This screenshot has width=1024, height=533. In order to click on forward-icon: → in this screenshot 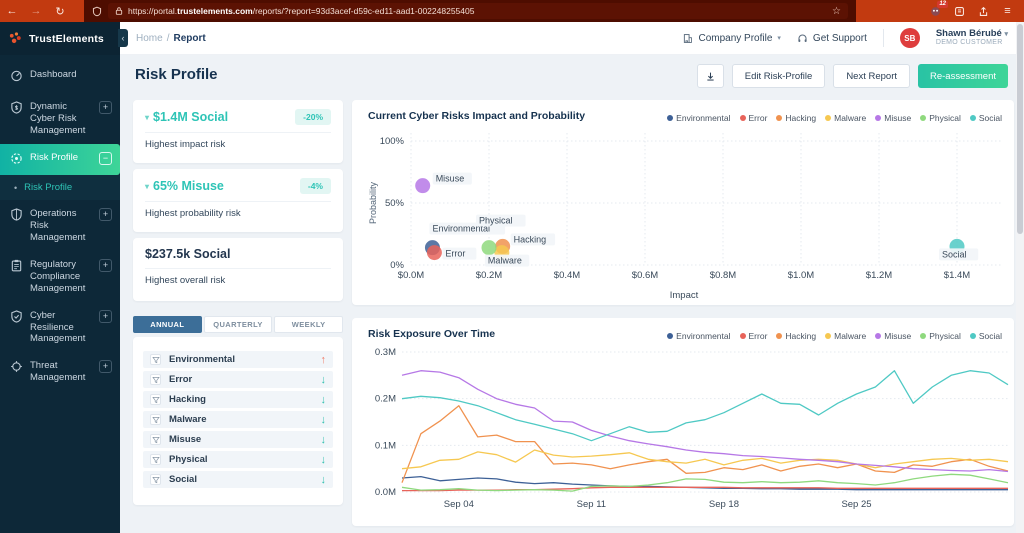, I will do `click(36, 11)`.